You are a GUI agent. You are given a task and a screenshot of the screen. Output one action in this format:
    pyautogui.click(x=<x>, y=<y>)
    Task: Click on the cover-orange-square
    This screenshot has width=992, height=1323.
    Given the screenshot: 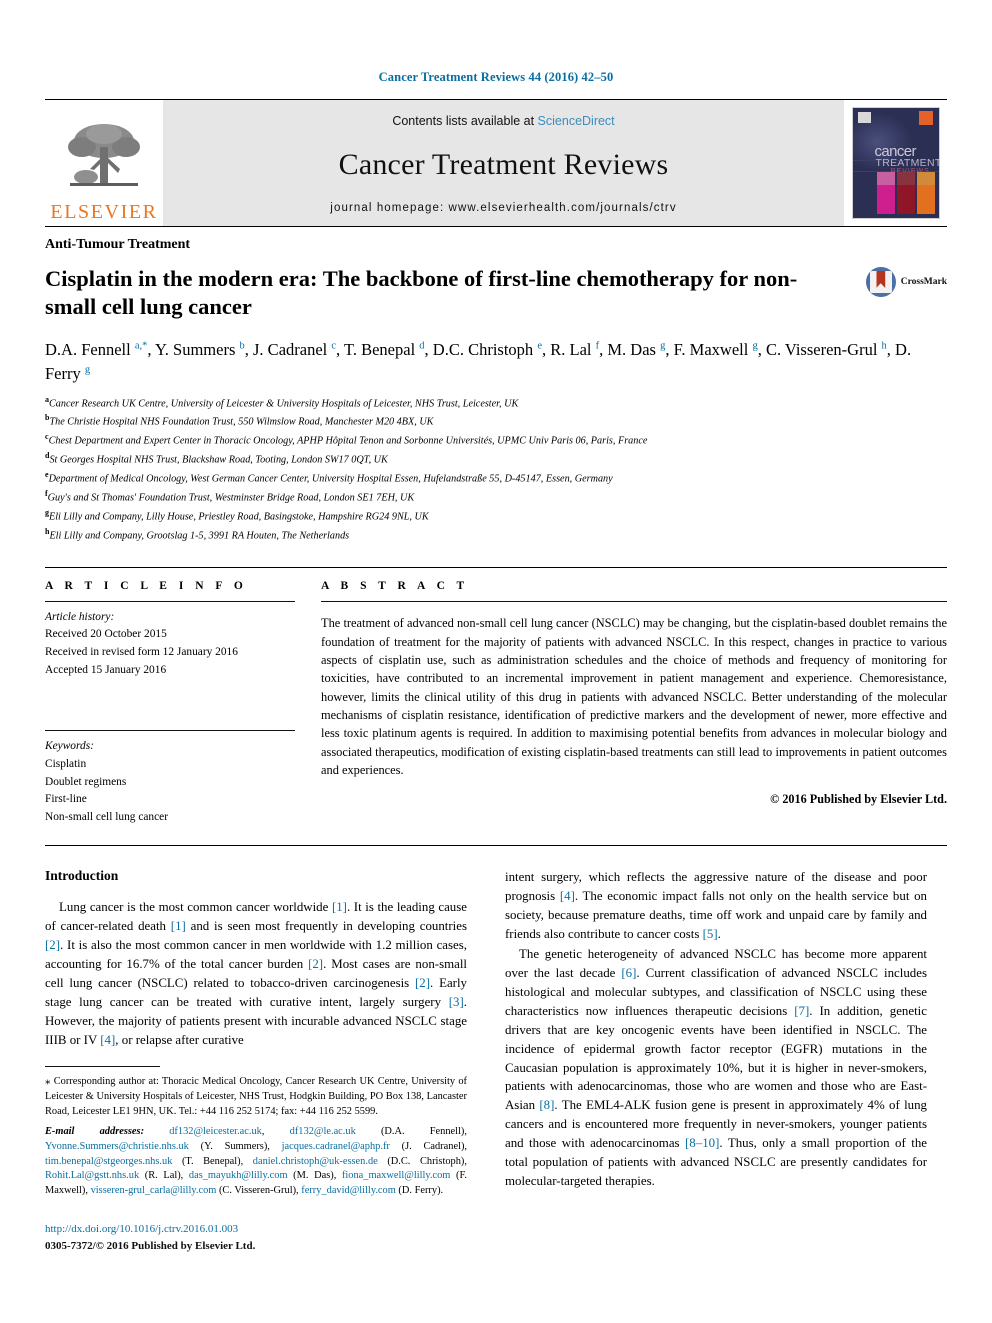 What is the action you would take?
    pyautogui.click(x=925, y=118)
    